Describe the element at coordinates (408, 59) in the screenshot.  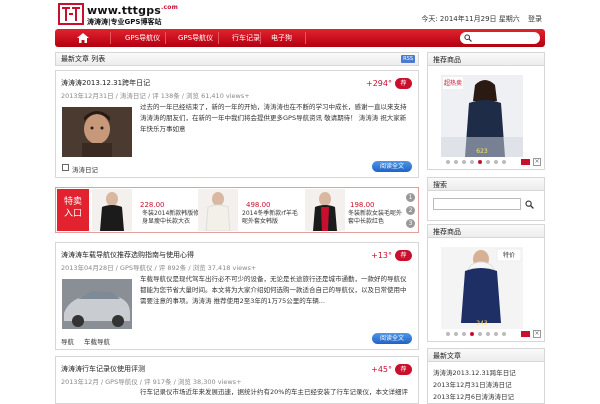
I see `rss-icon: RSS` at that location.